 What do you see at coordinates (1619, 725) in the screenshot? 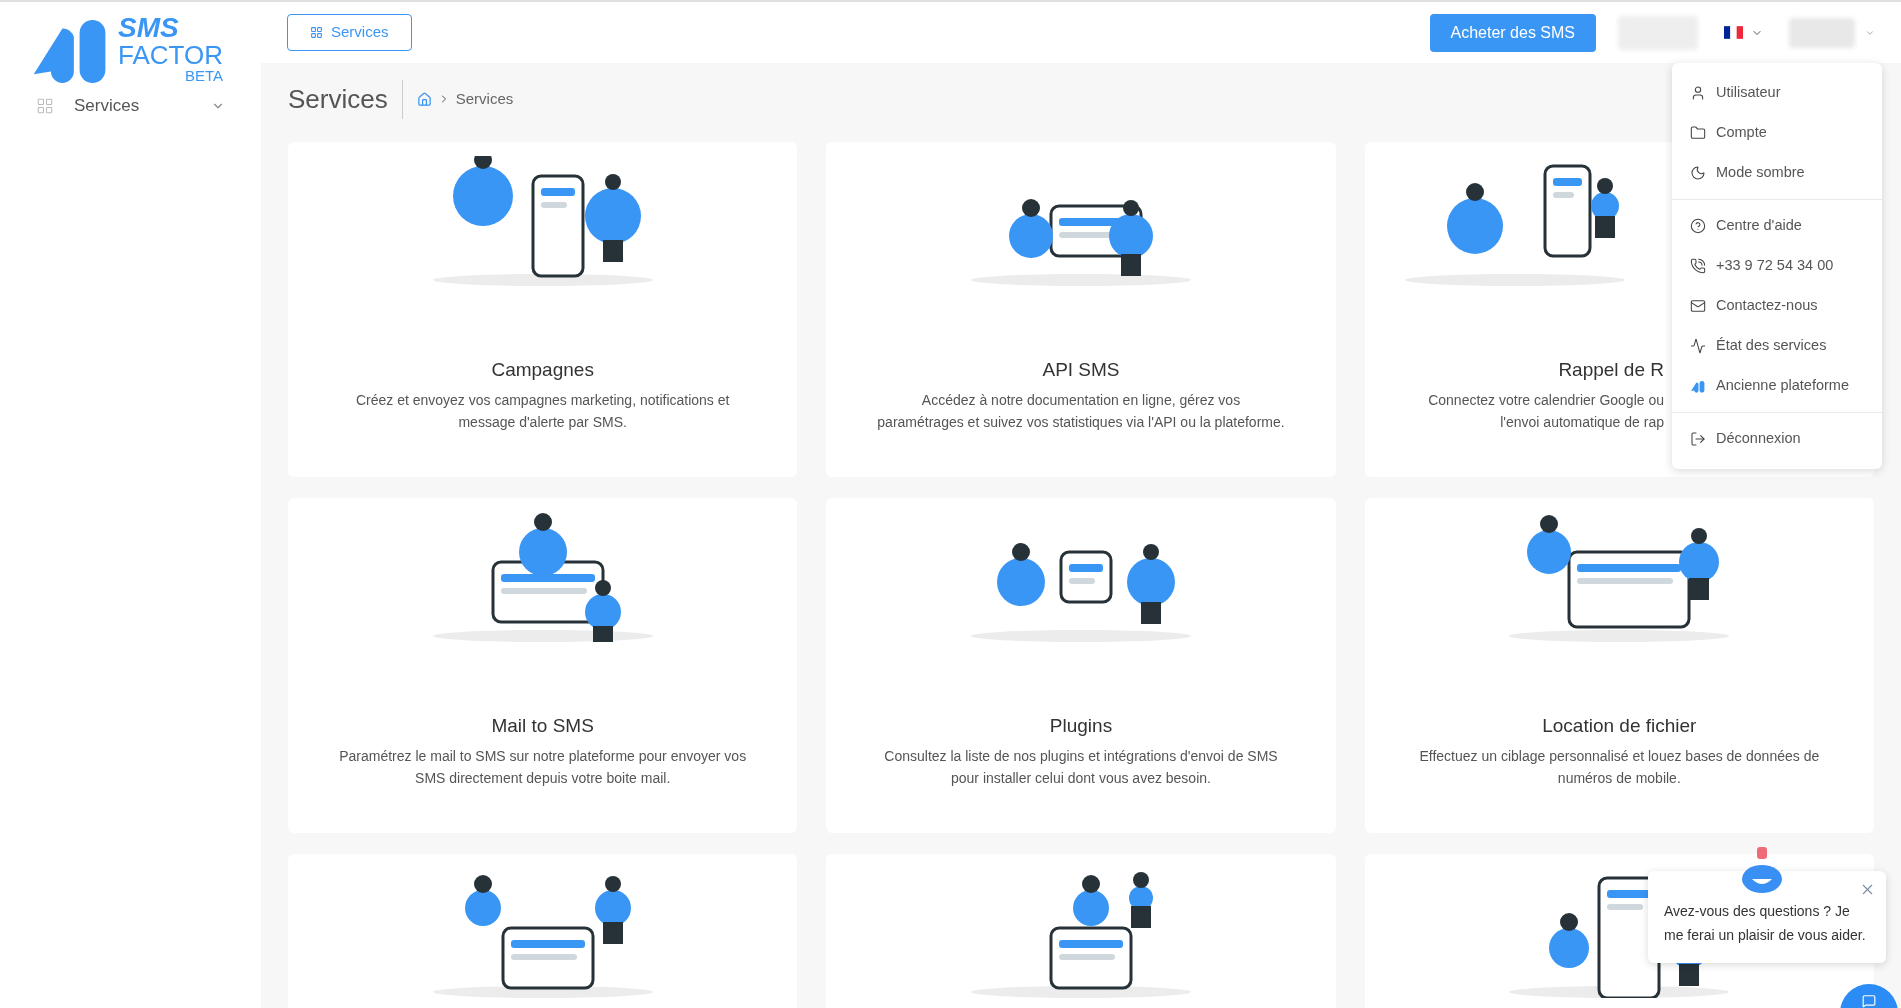
I see `card-title: Location de fichier` at bounding box center [1619, 725].